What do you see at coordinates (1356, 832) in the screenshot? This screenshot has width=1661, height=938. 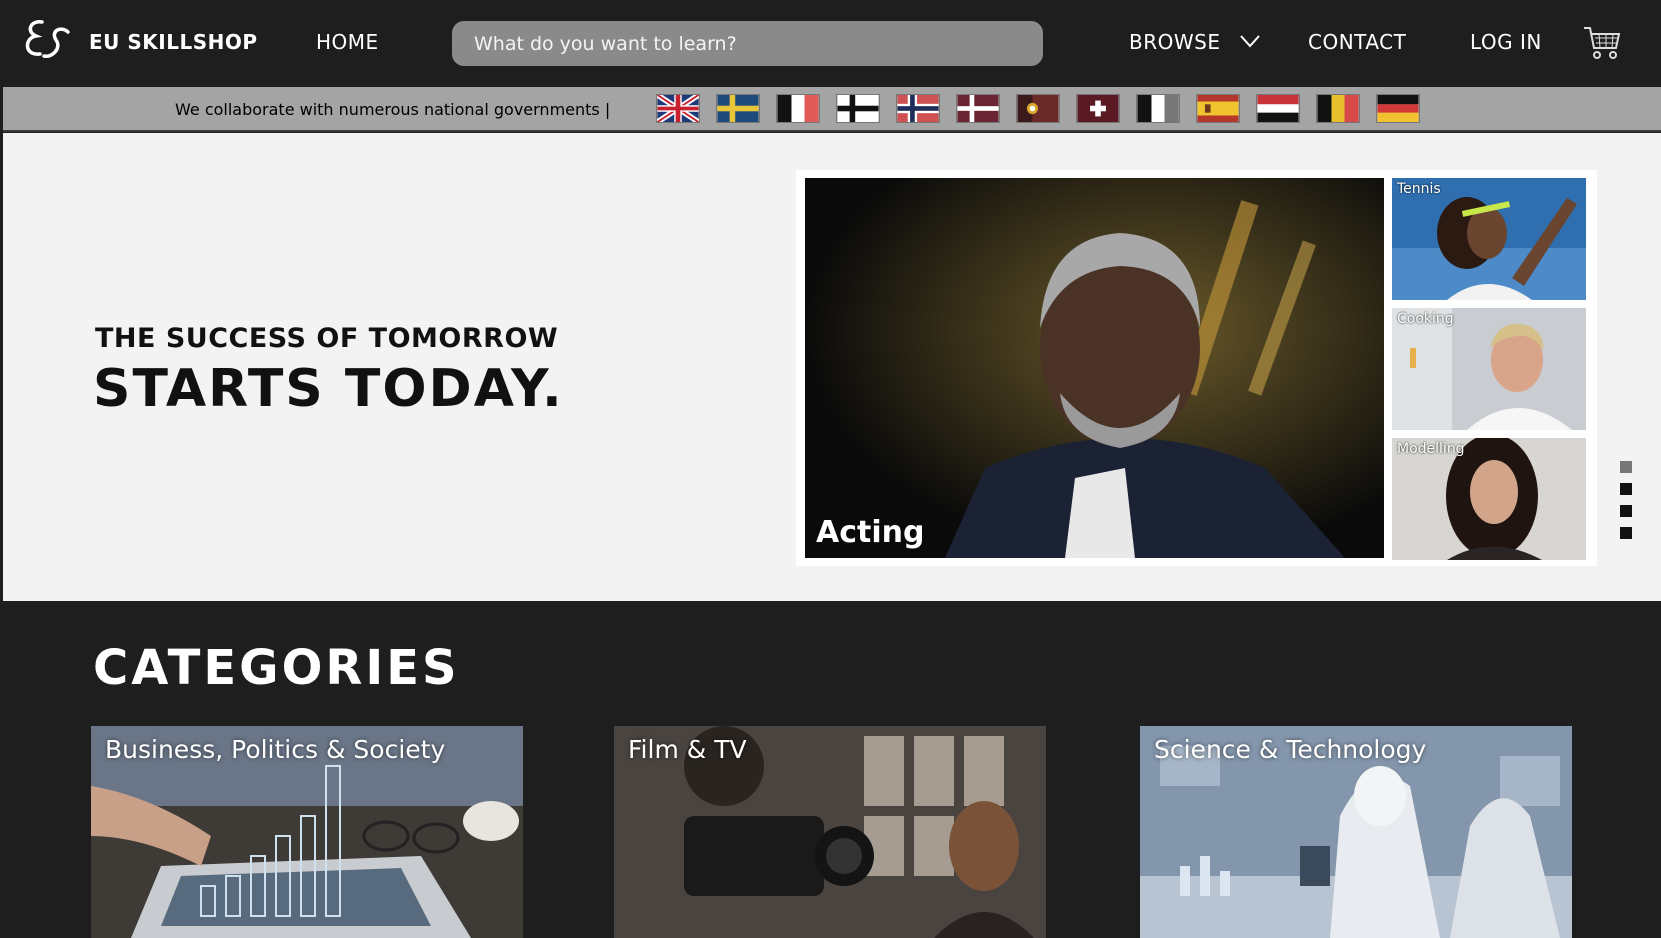 I see `category-card-science-technology: Science & Technology` at bounding box center [1356, 832].